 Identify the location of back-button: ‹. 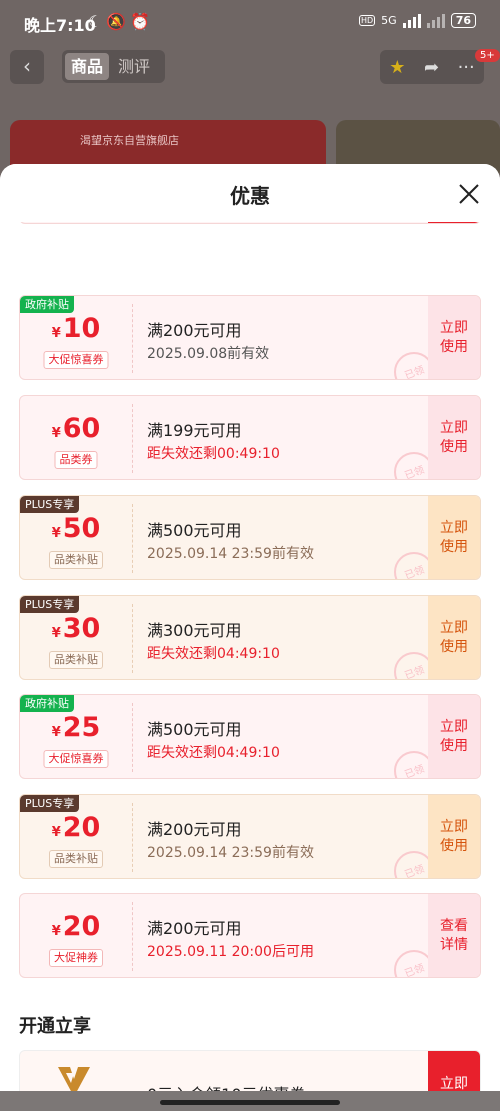
(27, 67).